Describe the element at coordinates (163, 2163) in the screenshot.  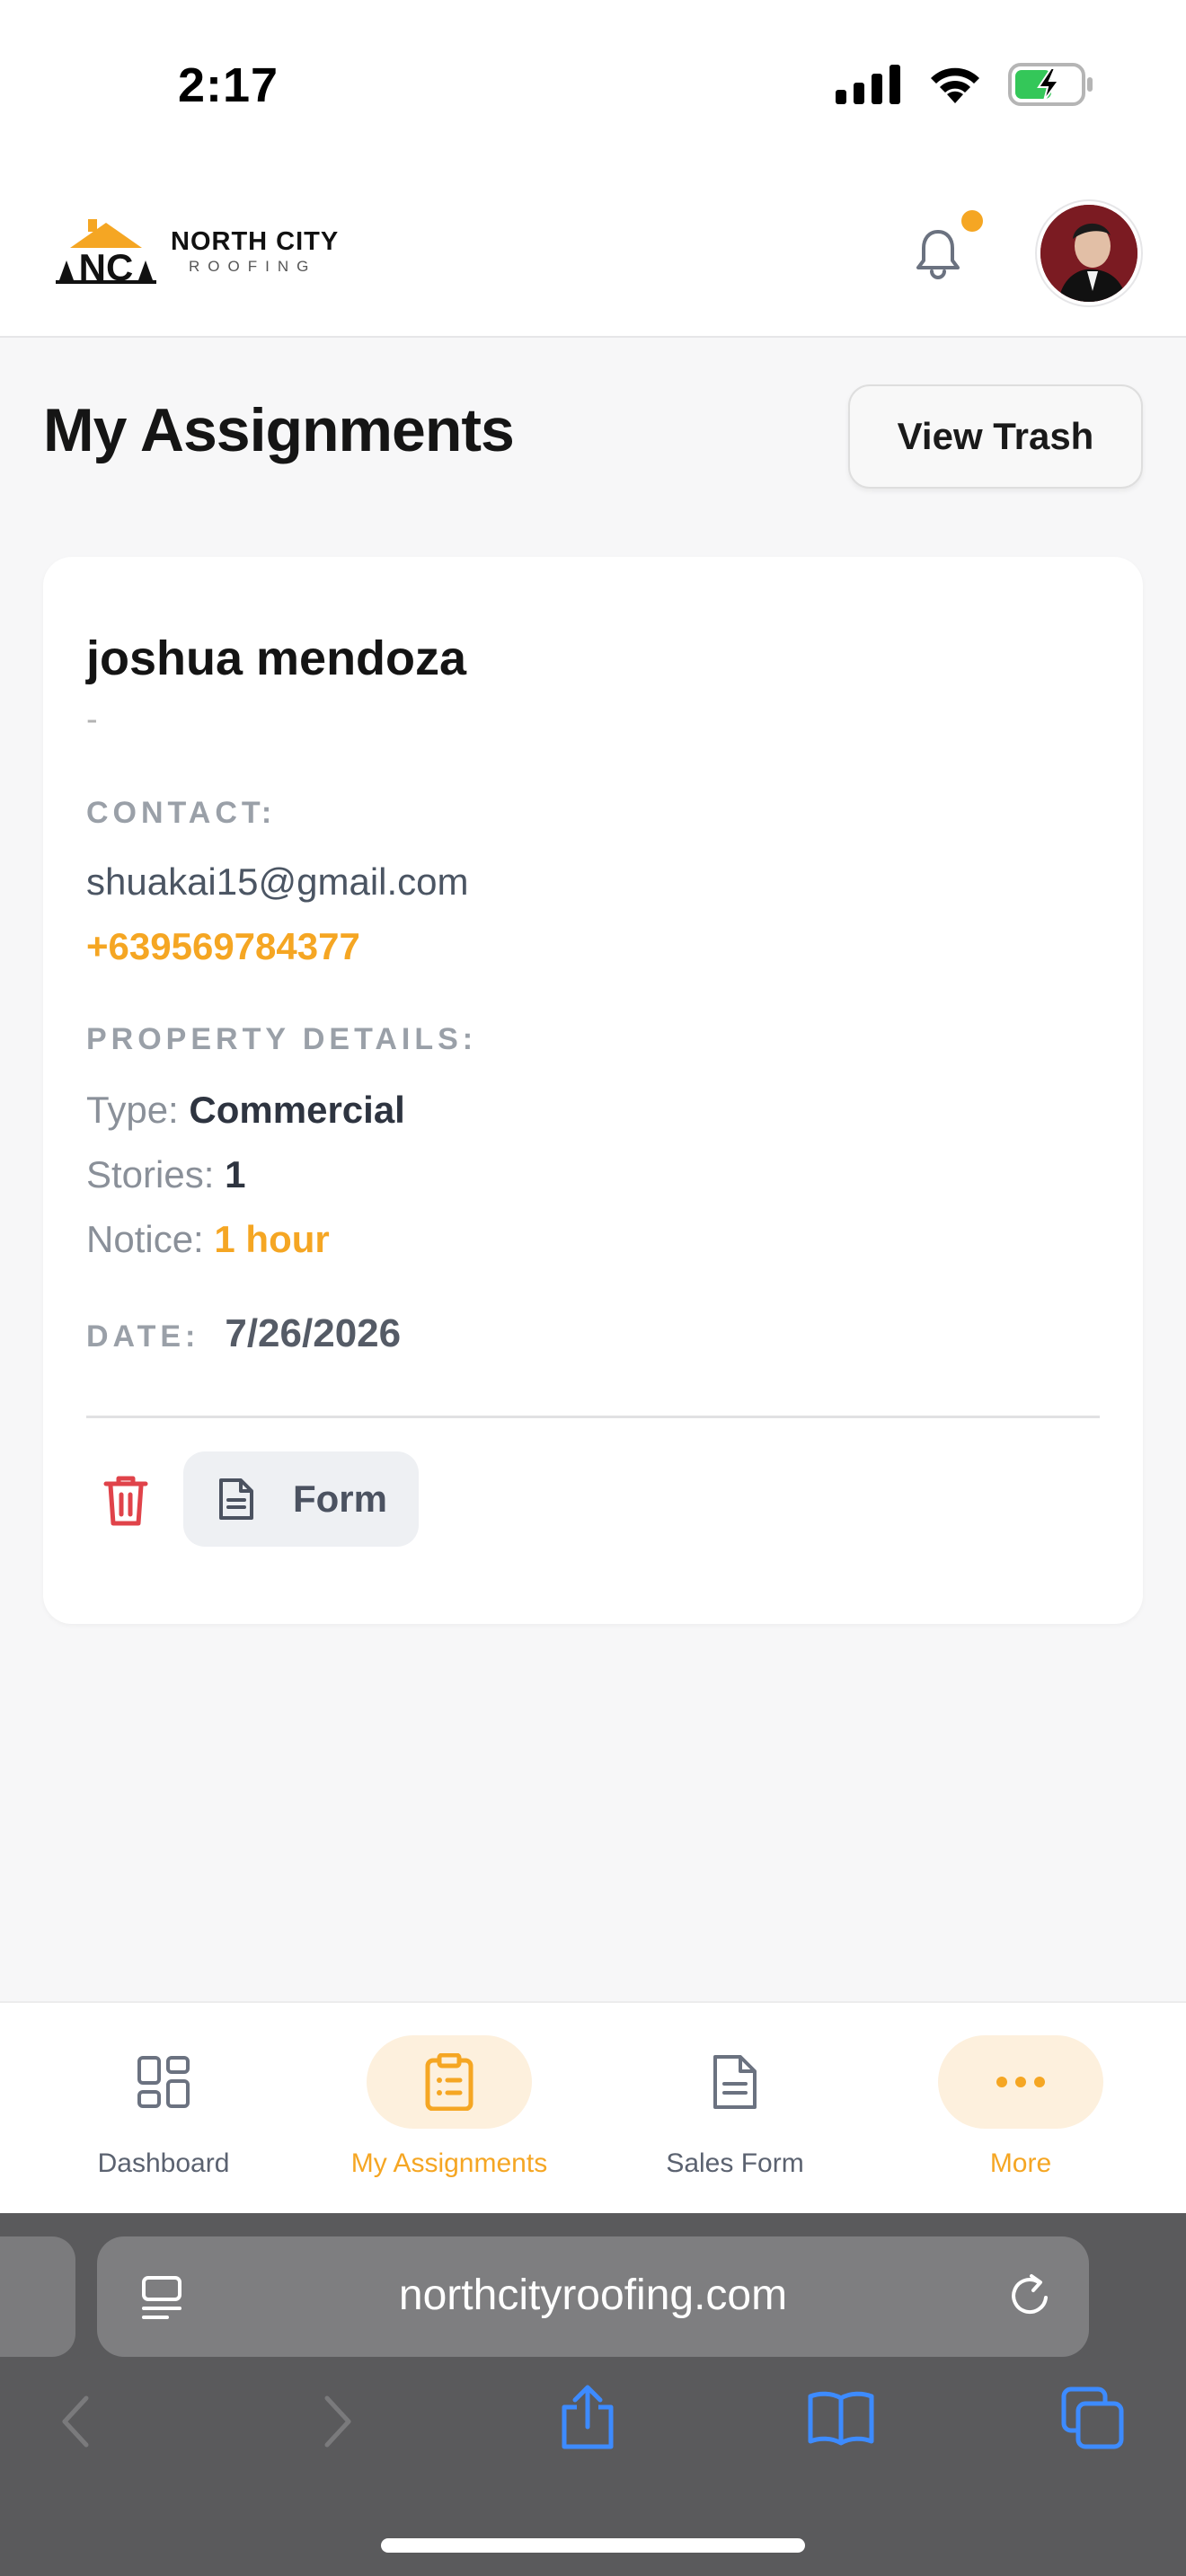
I see `nav-label-dashboard: Dashboard` at that location.